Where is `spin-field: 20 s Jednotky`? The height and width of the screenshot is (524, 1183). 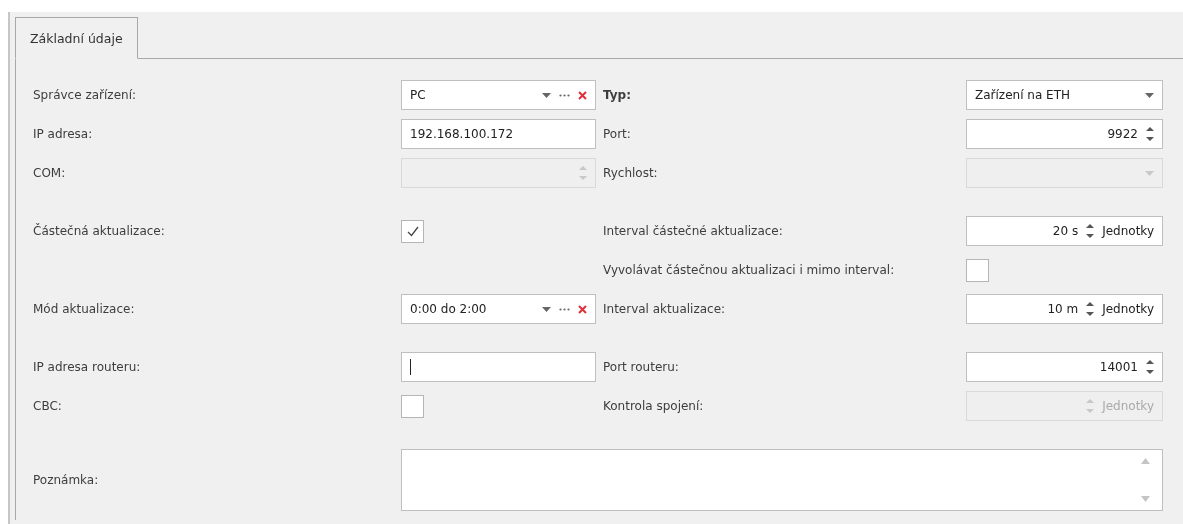 spin-field: 20 s Jednotky is located at coordinates (1064, 231).